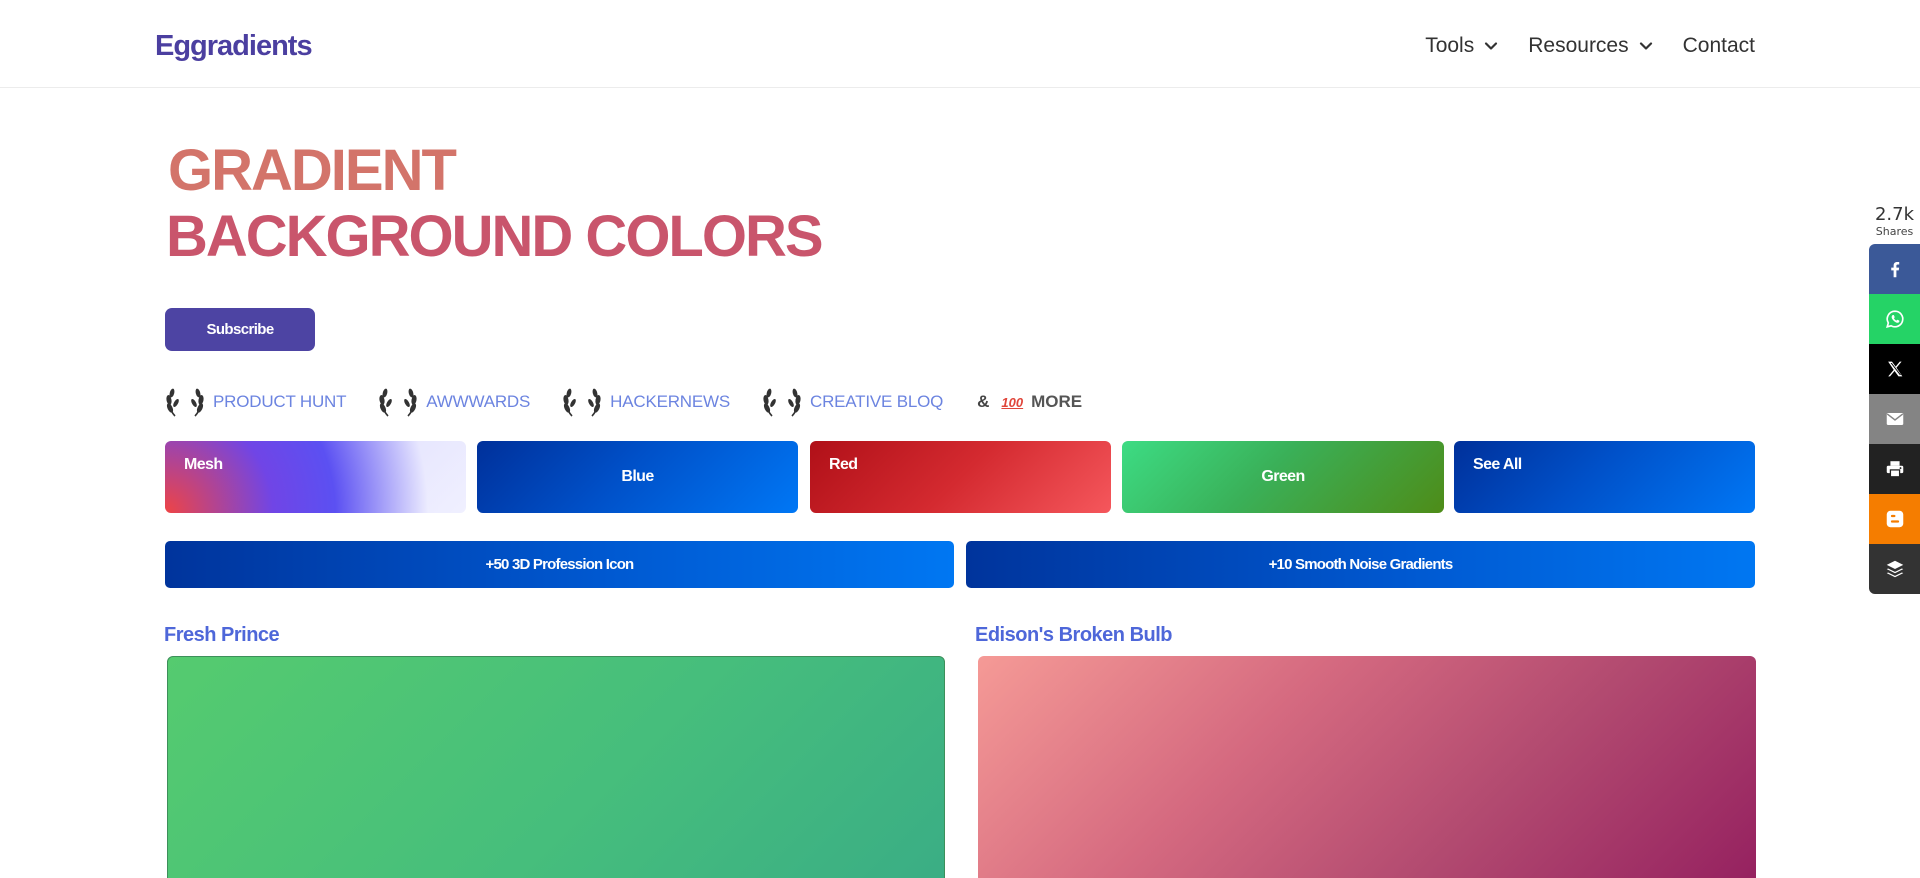 This screenshot has height=878, width=1920. What do you see at coordinates (1578, 45) in the screenshot?
I see `nav-resources-label: Resources` at bounding box center [1578, 45].